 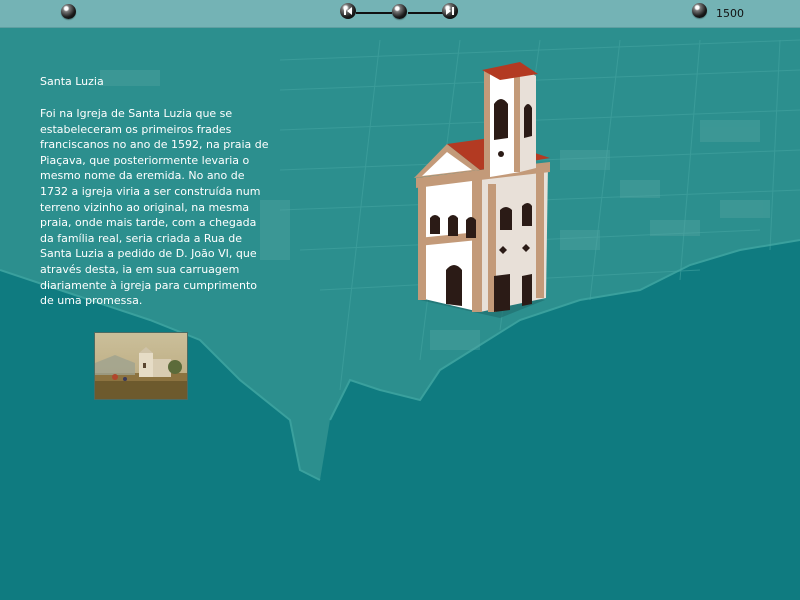 What do you see at coordinates (72, 81) in the screenshot?
I see `location-title: Santa Luzia` at bounding box center [72, 81].